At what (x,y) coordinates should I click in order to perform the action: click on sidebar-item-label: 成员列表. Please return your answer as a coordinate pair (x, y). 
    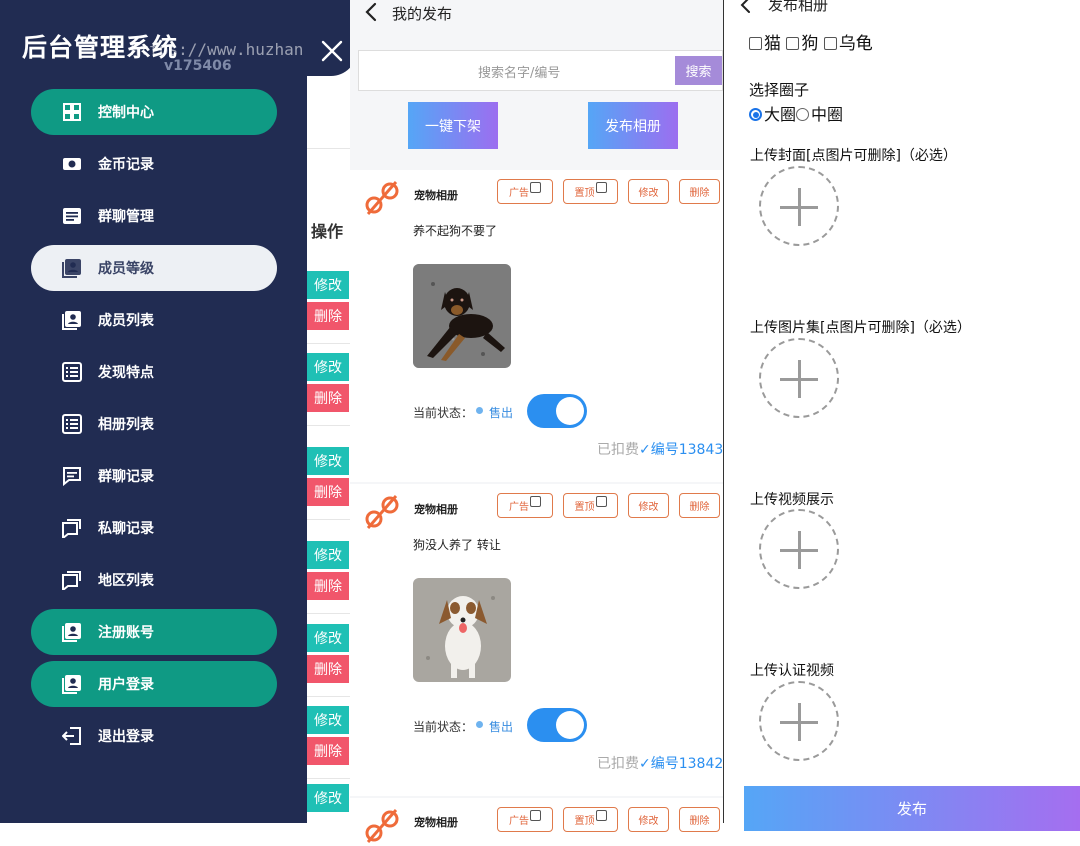
    Looking at the image, I should click on (126, 321).